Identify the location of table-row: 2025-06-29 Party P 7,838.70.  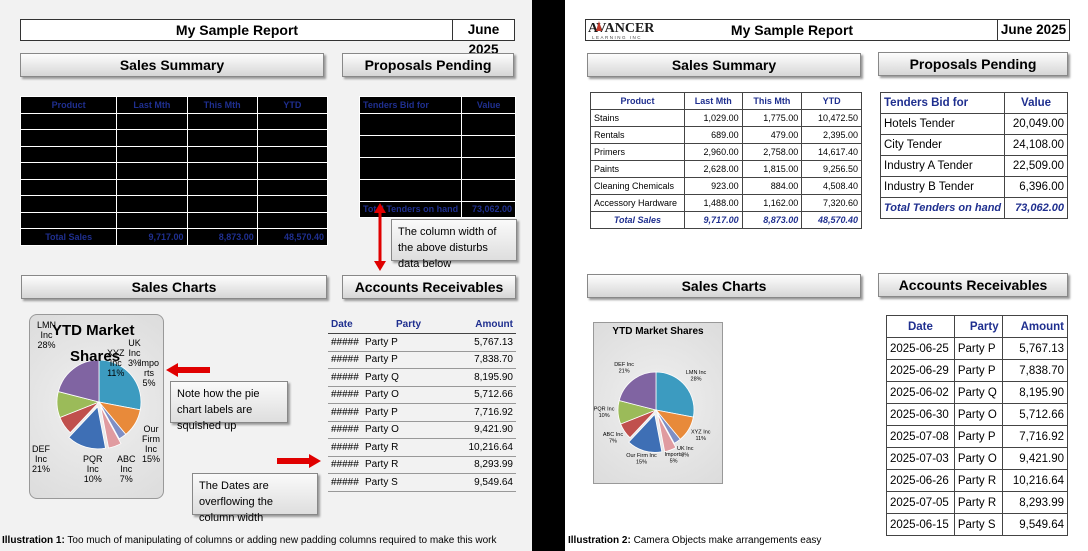
(977, 370).